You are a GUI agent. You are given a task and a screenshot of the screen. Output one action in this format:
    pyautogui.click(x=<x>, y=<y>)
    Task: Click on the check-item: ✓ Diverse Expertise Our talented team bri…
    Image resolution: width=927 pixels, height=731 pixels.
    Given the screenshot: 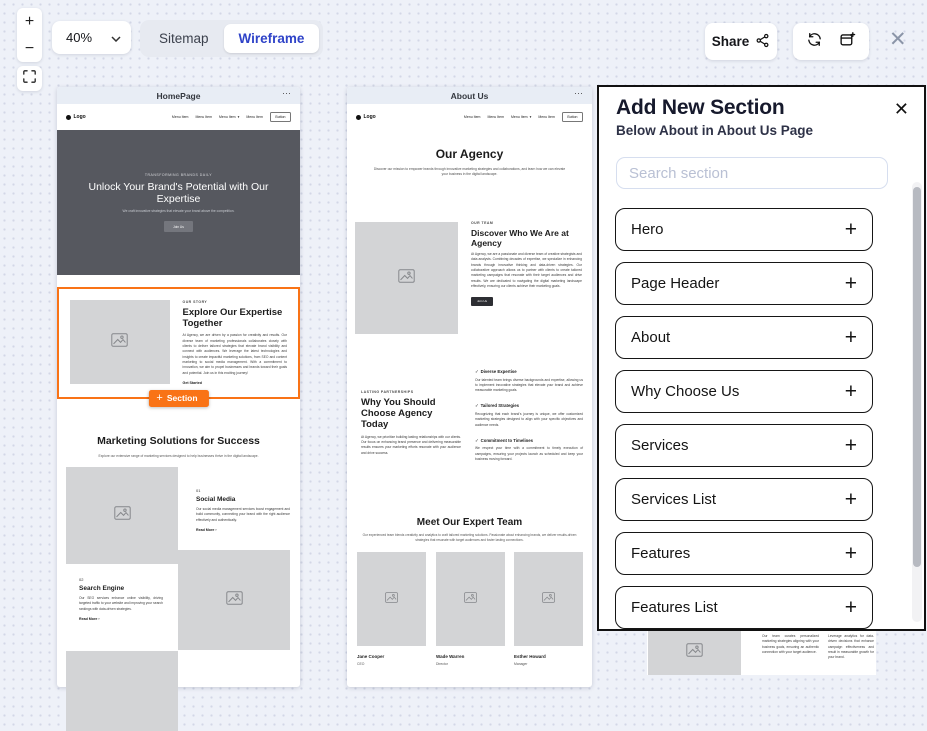 What is the action you would take?
    pyautogui.click(x=529, y=381)
    